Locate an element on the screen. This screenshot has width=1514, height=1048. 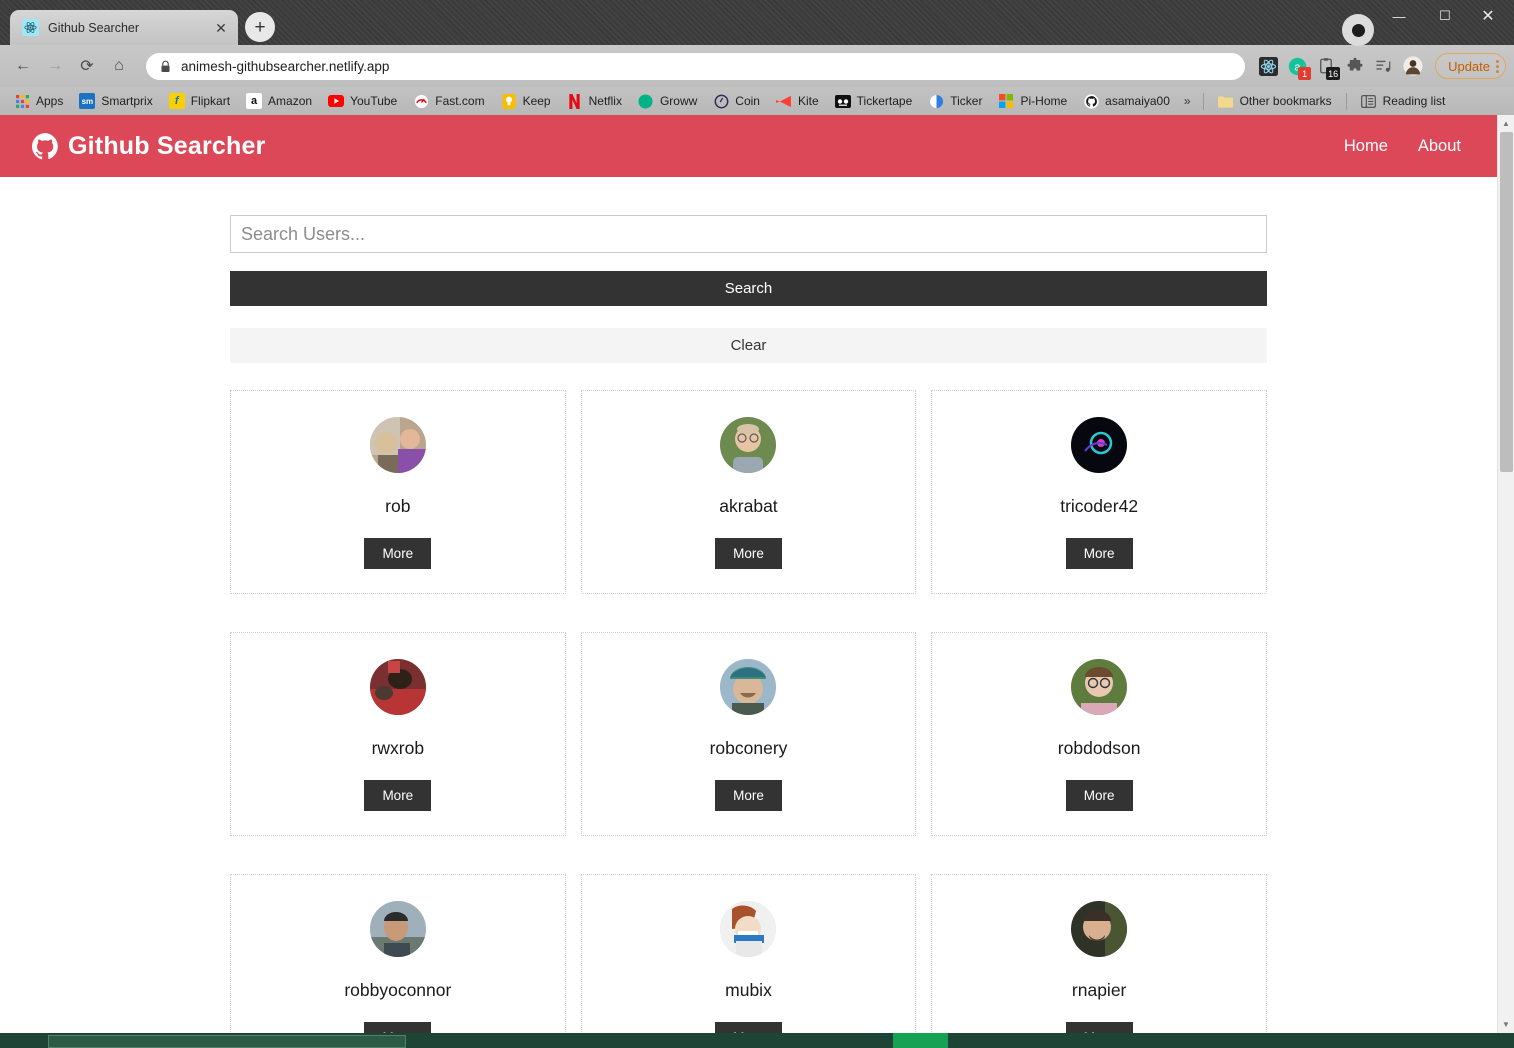
tab-close-icon: ✕ is located at coordinates (221, 28).